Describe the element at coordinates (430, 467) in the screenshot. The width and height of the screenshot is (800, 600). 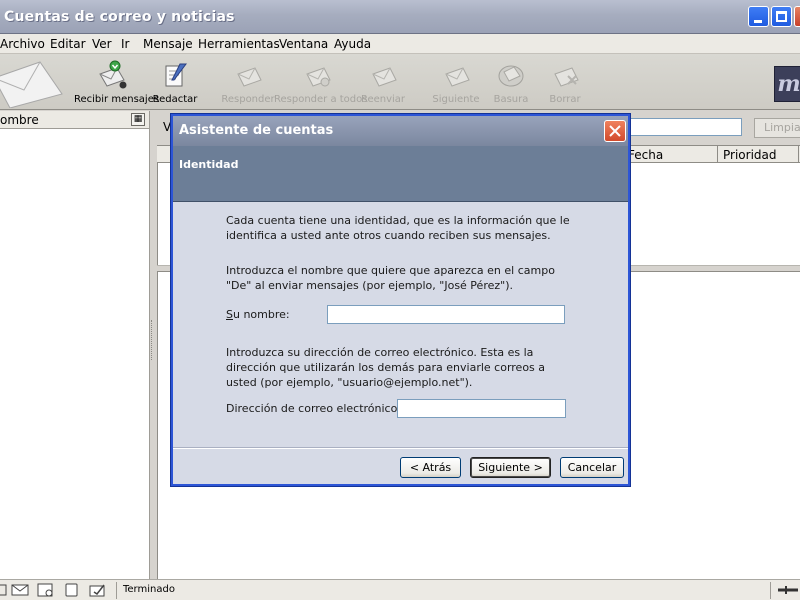
I see `back-button: < Atrás` at that location.